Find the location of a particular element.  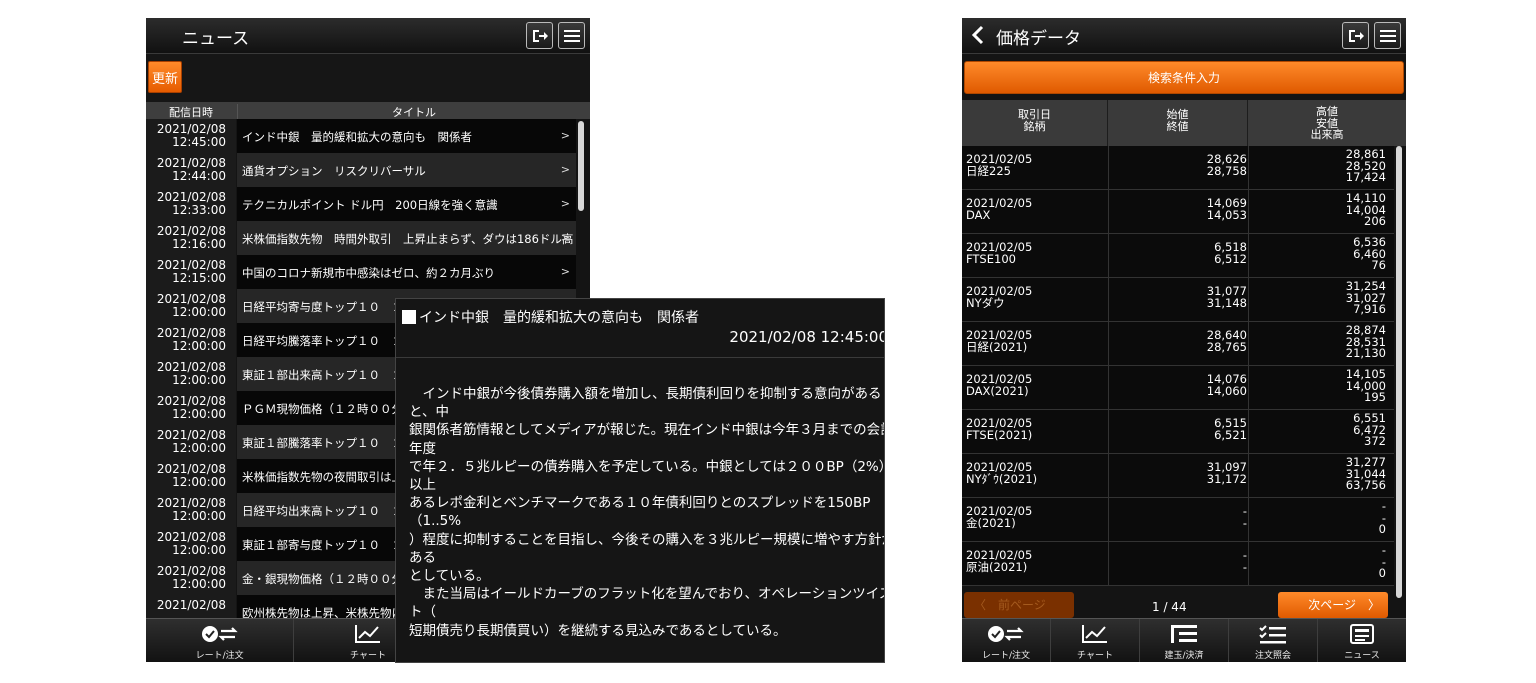

price-row-date-name: 2021/02/05 日経(2021) is located at coordinates (999, 341).